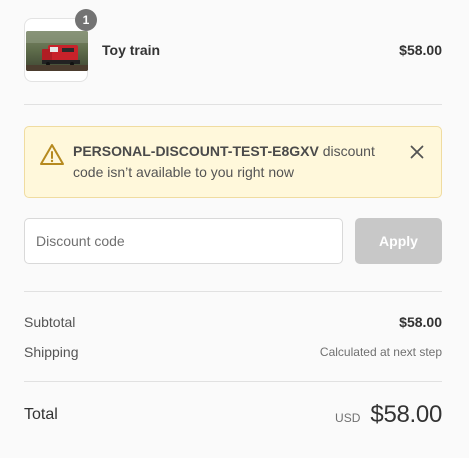 The image size is (469, 458). Describe the element at coordinates (233, 415) in the screenshot. I see `total-row: Total USD $58.00` at that location.